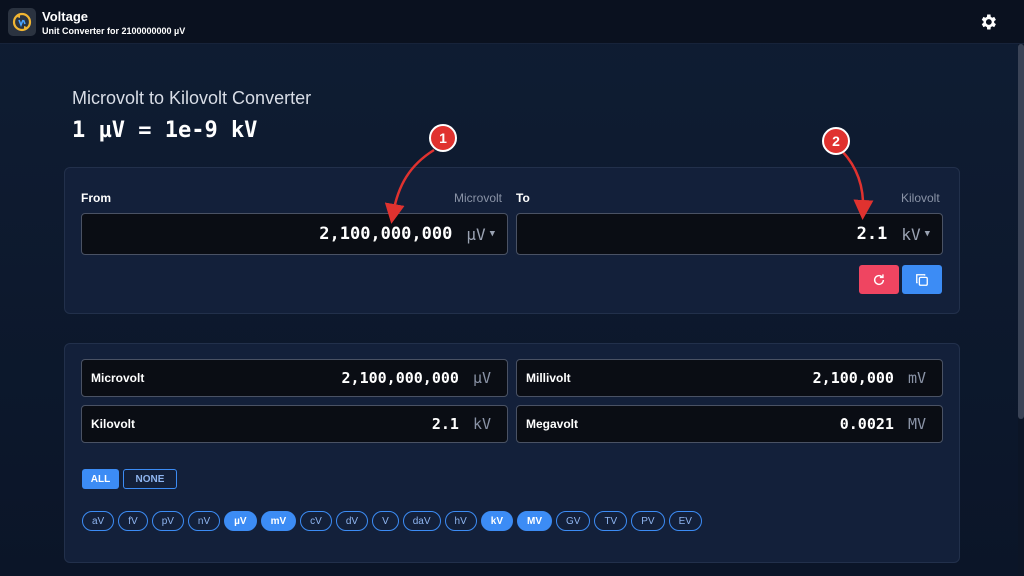 The width and height of the screenshot is (1024, 576). I want to click on reset-button, so click(879, 279).